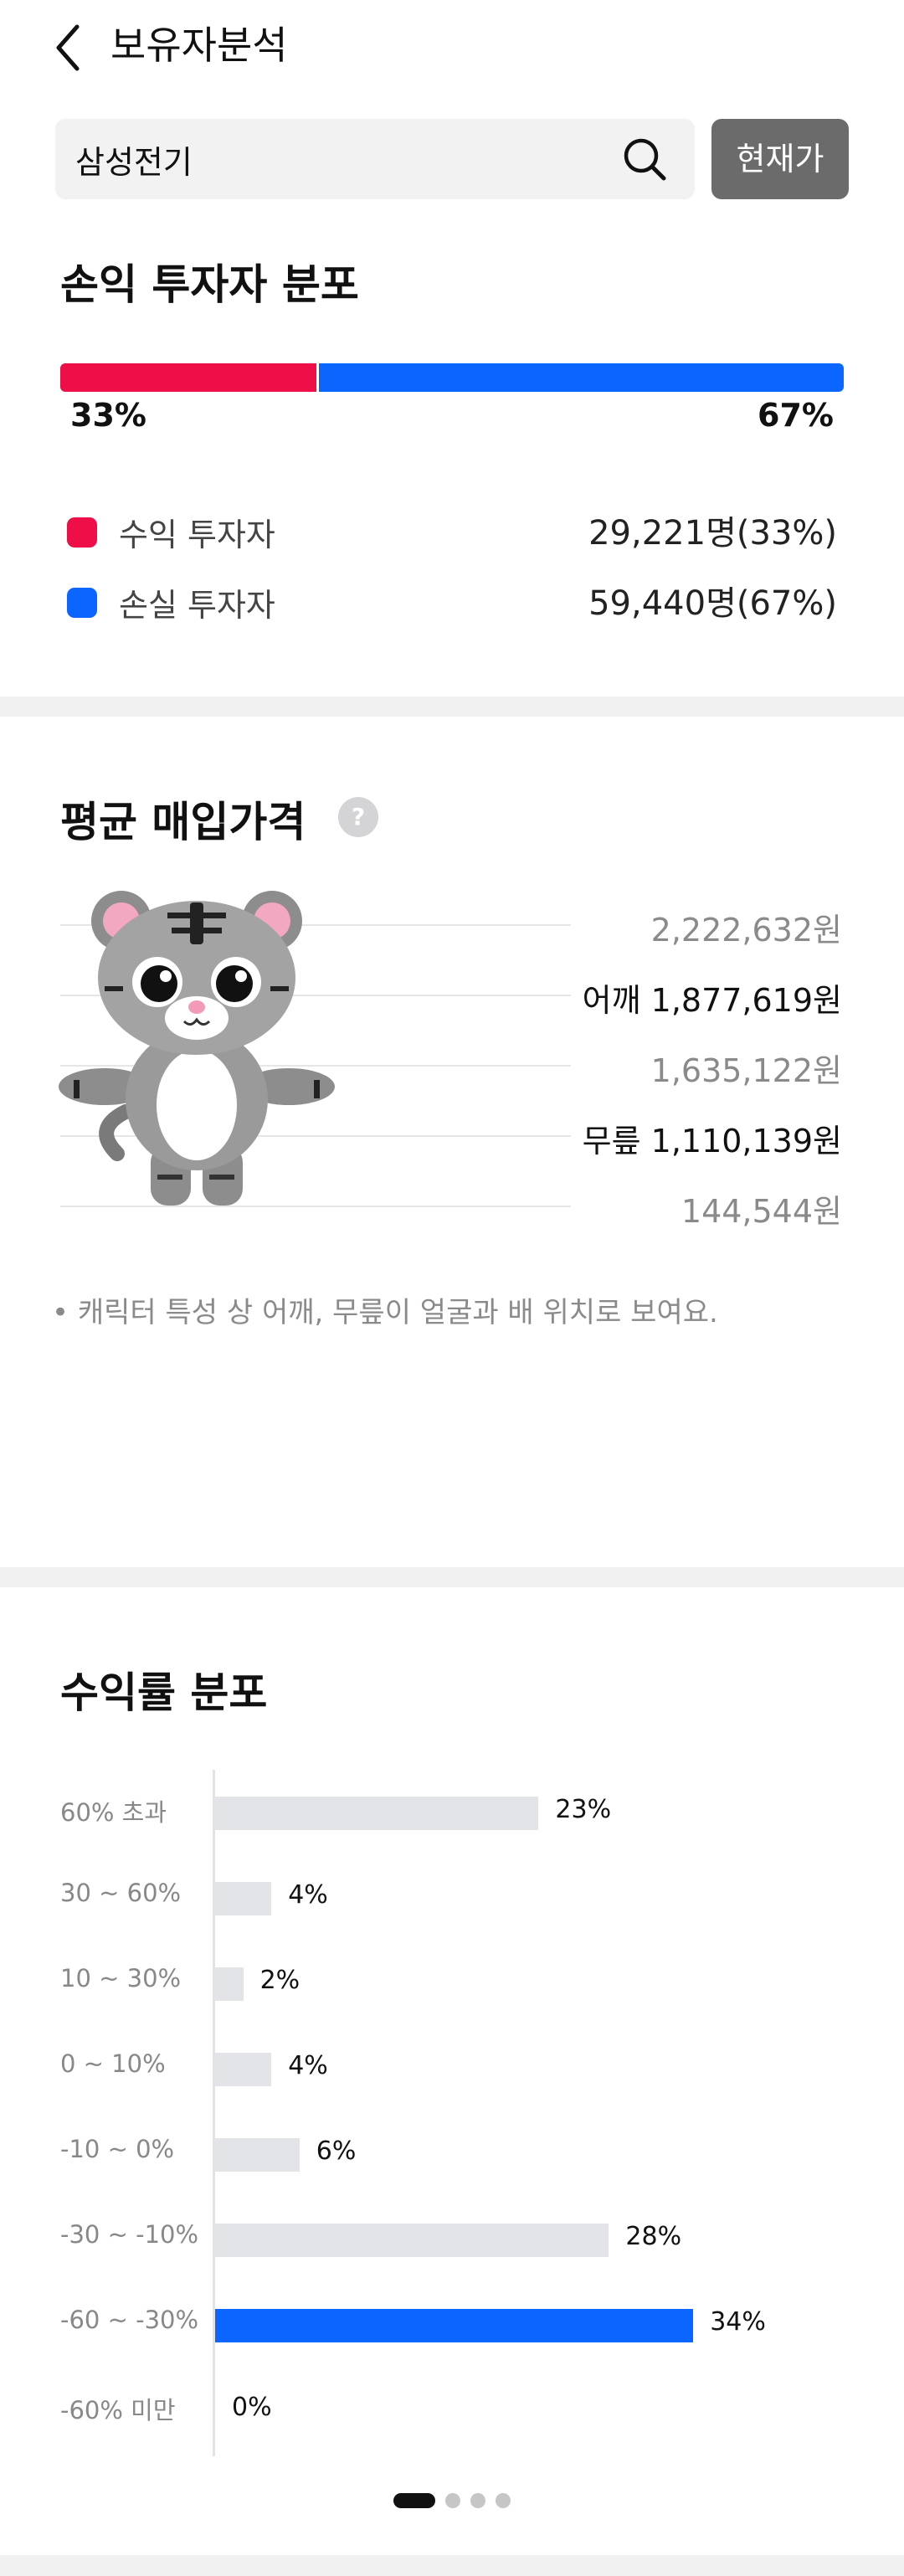 This screenshot has height=2576, width=904. I want to click on legend-value: 59,440명(67%), so click(712, 604).